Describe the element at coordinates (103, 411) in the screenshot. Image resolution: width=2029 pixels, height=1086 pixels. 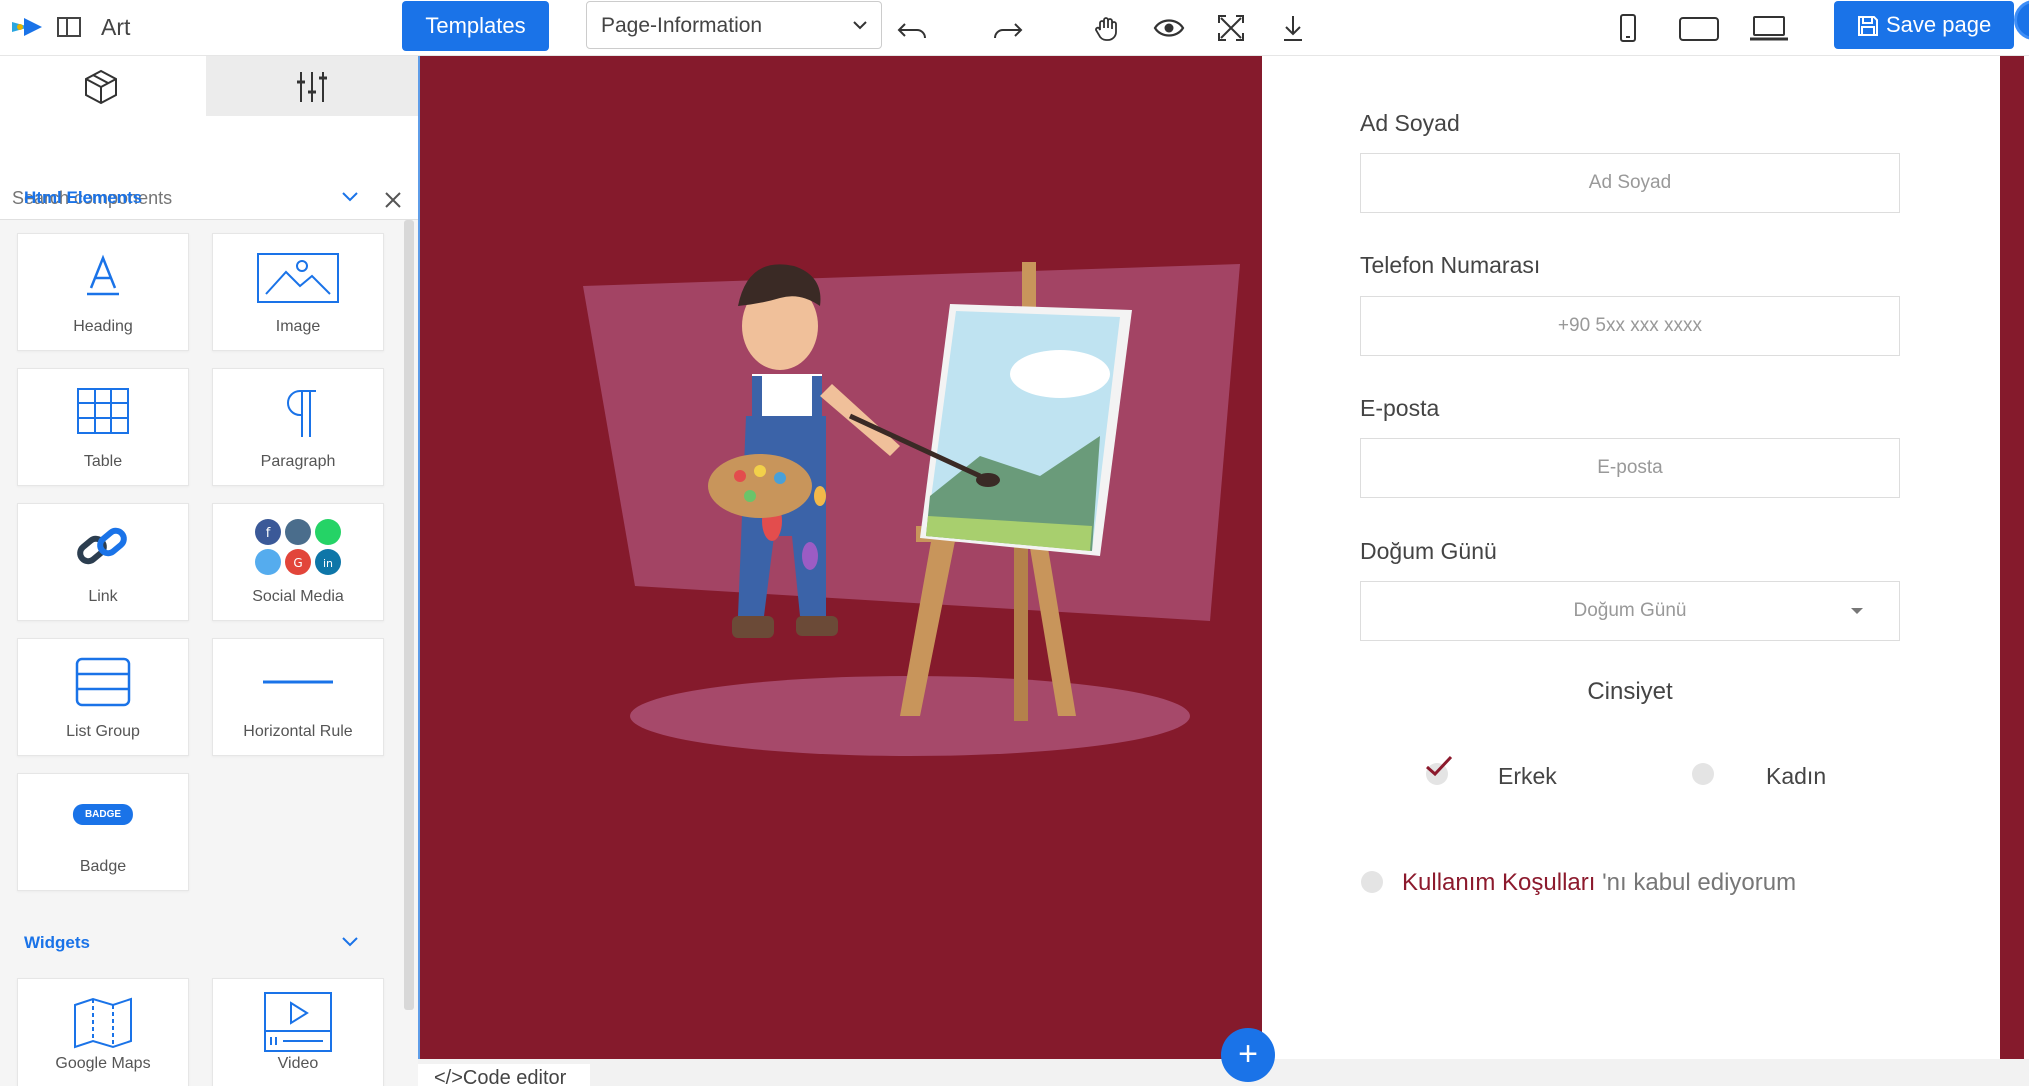
I see `table-icon` at that location.